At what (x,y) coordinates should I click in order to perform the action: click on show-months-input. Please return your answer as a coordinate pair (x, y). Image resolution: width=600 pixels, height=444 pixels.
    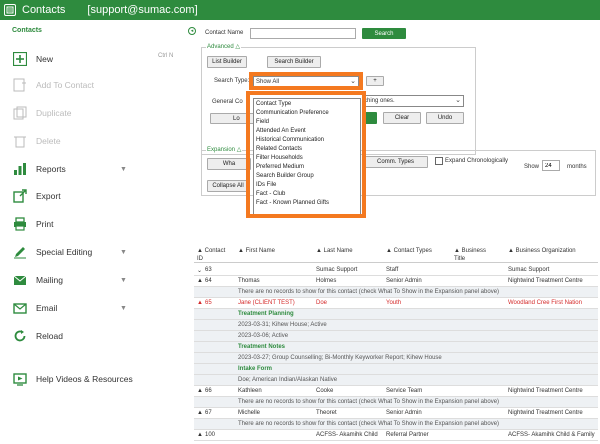
    Looking at the image, I should click on (551, 165).